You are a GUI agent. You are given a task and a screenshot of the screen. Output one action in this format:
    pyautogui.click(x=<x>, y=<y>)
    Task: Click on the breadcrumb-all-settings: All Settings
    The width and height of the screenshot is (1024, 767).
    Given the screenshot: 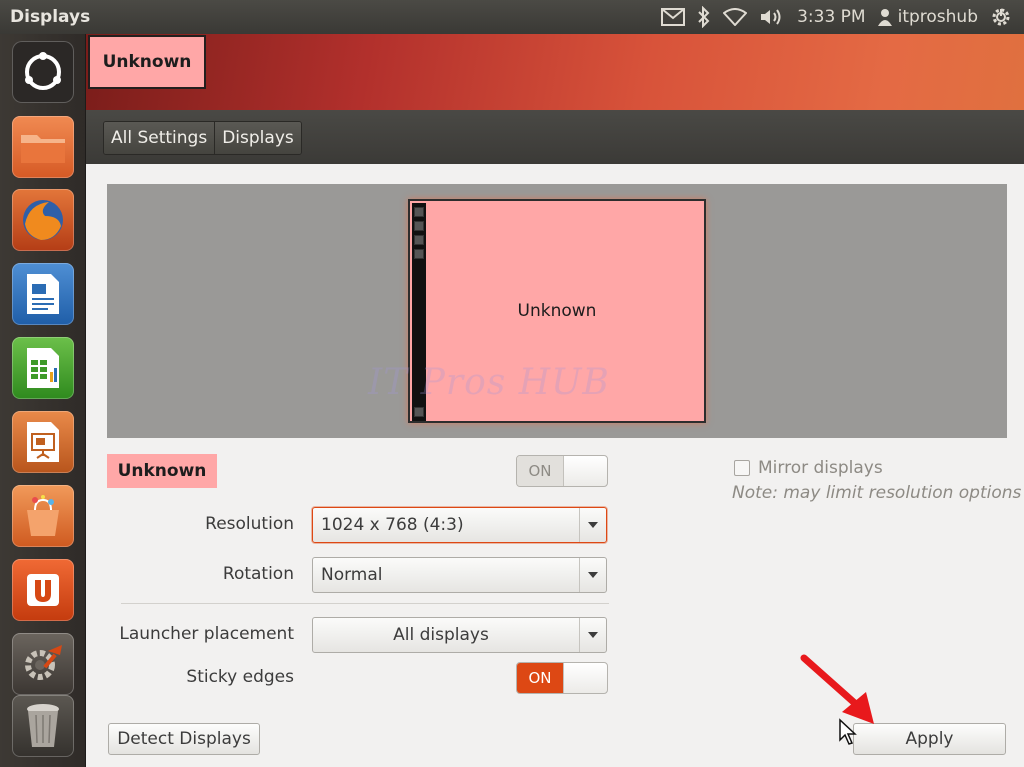 What is the action you would take?
    pyautogui.click(x=160, y=138)
    